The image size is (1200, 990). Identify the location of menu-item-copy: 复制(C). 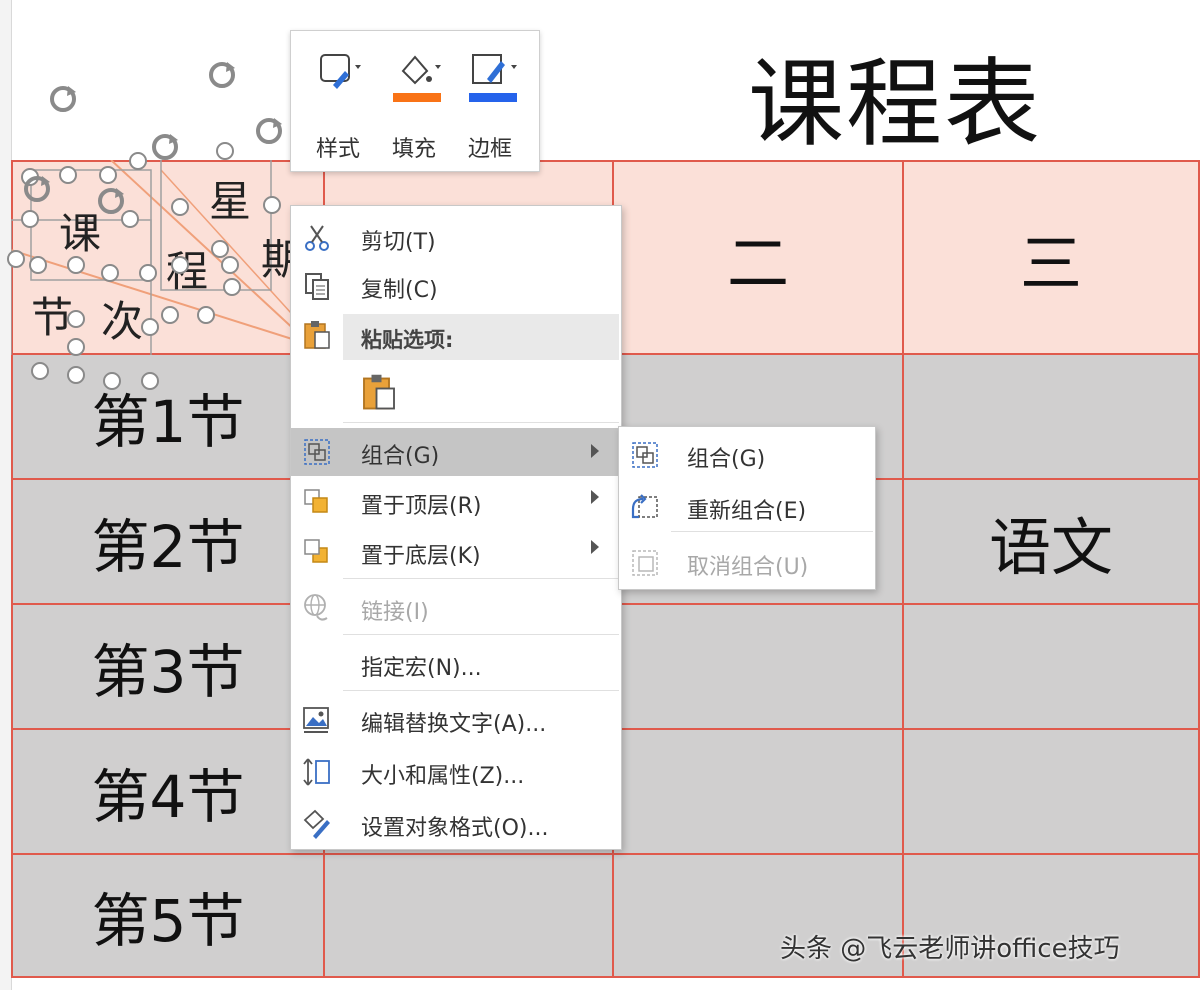
(456, 286).